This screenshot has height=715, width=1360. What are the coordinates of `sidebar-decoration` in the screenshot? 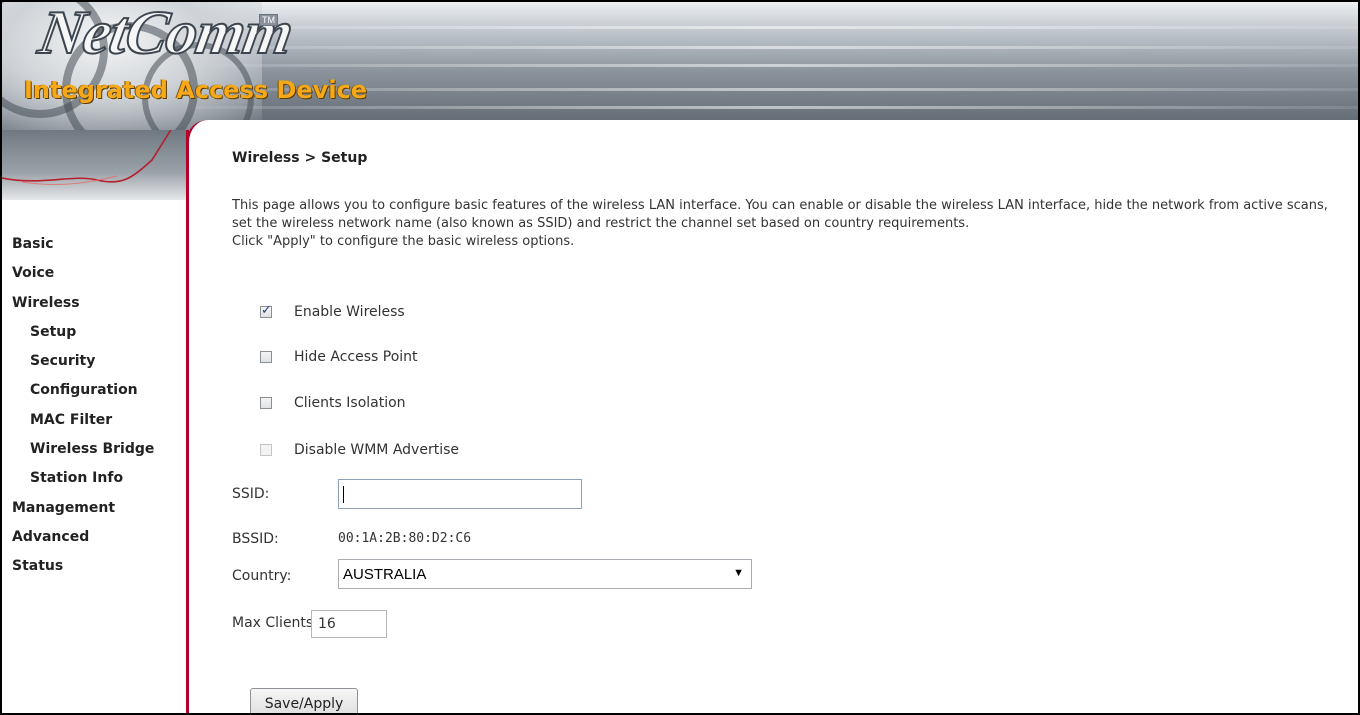 It's located at (94, 165).